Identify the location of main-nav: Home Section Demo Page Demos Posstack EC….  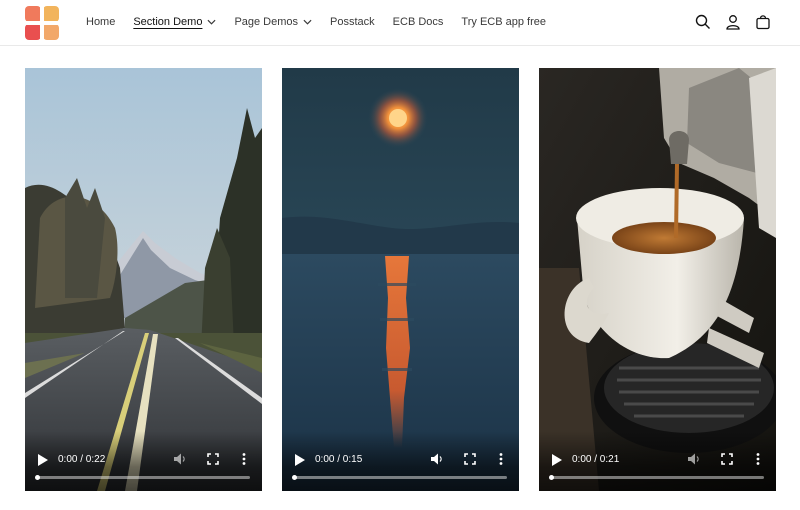
(325, 22).